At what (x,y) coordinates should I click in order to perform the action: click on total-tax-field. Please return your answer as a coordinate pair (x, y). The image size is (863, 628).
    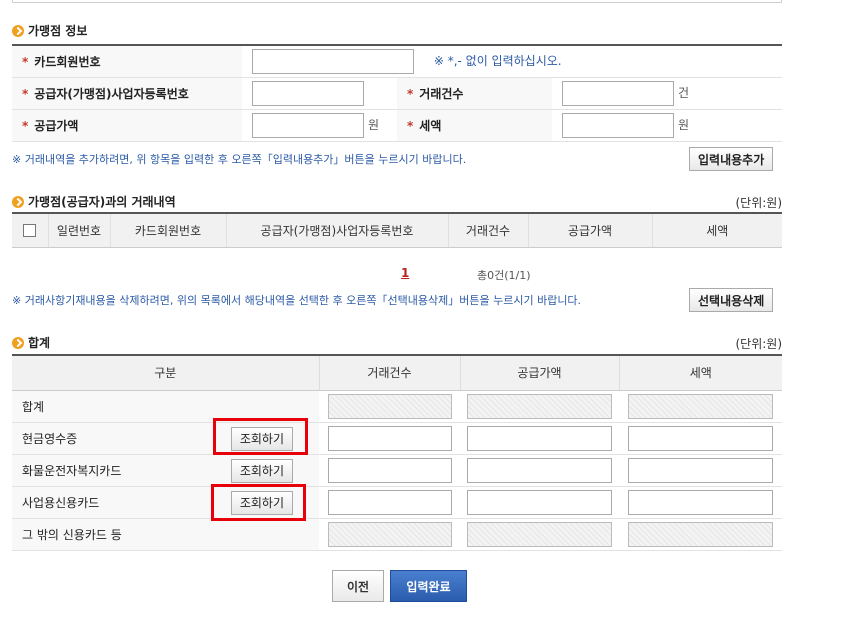
    Looking at the image, I should click on (700, 406).